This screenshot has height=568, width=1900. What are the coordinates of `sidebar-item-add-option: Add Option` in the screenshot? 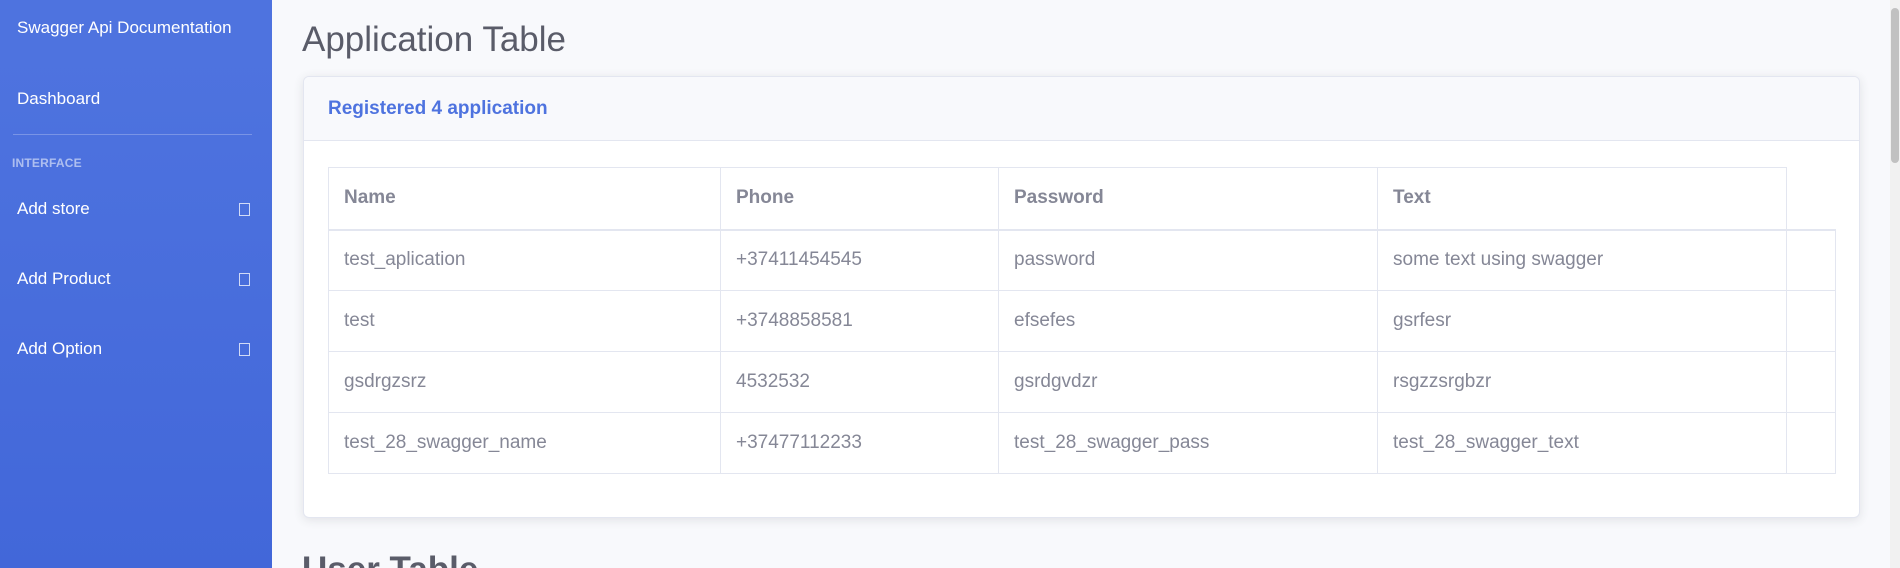 It's located at (133, 349).